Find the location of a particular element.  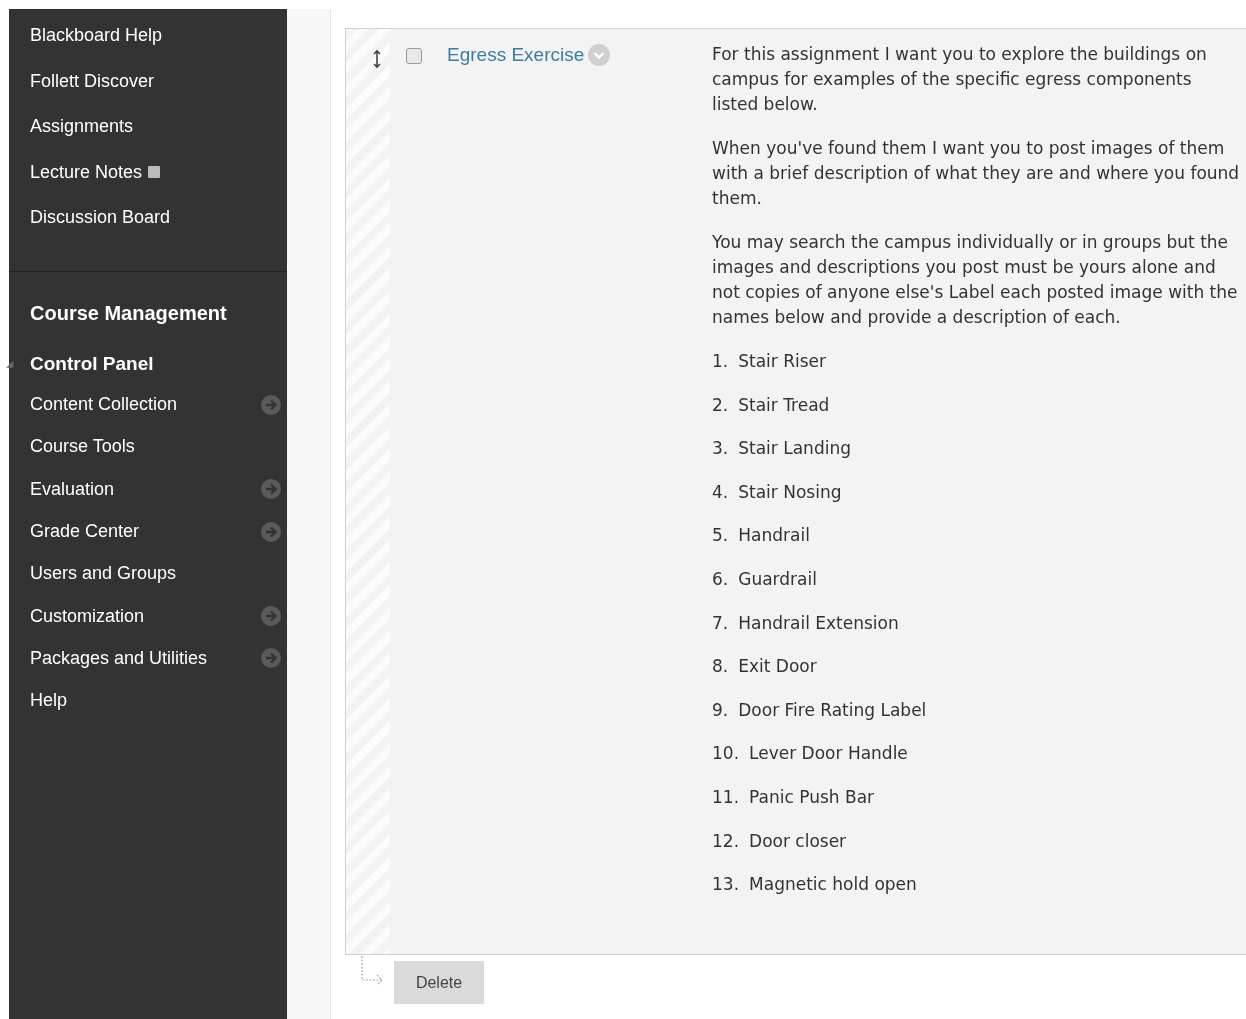

menu-link: Blackboard Help is located at coordinates (96, 36).